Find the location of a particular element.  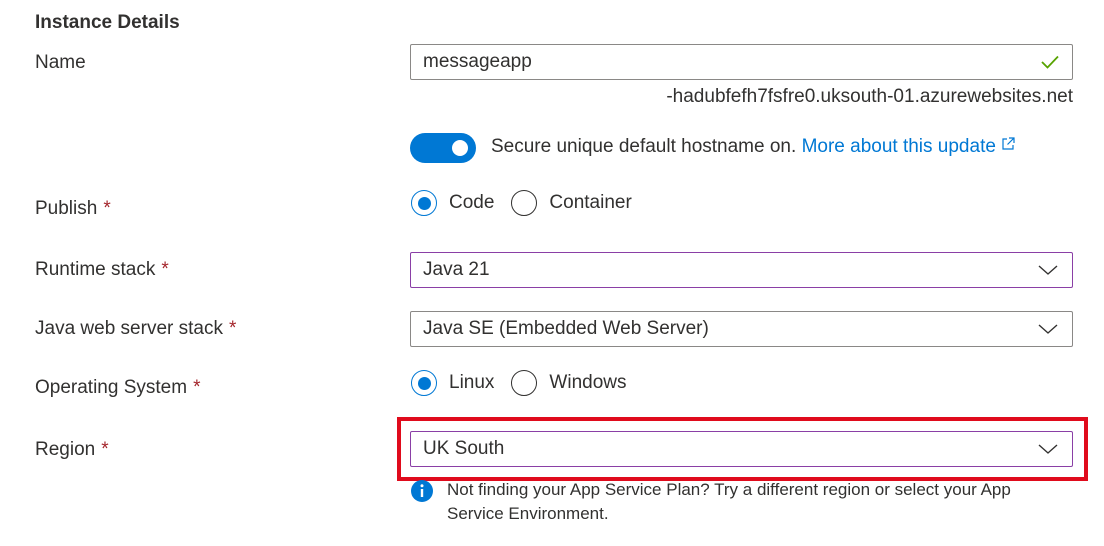

os-option-windows: Windows is located at coordinates (569, 383).